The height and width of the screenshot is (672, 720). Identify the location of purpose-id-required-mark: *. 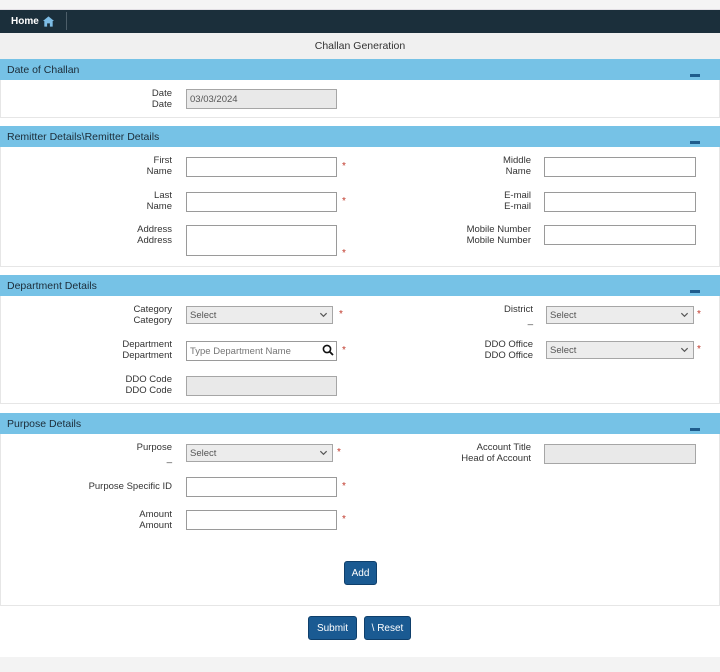
(344, 486).